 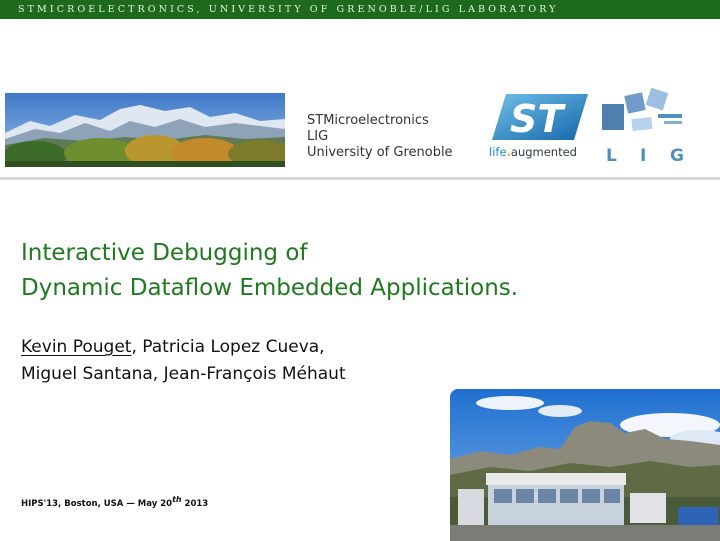 I want to click on title-line-2: Dynamic Dataflow Embedded Applications., so click(x=270, y=288).